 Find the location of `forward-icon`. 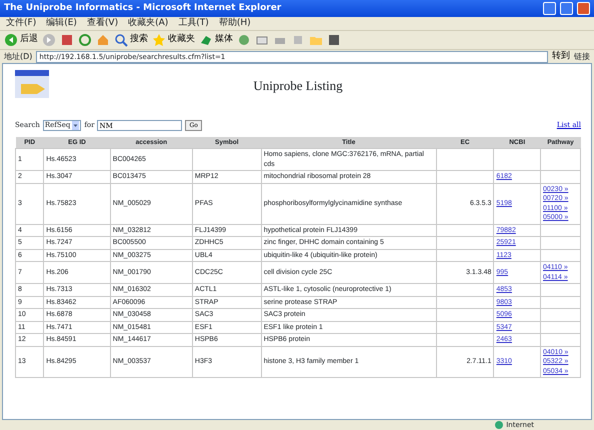

forward-icon is located at coordinates (49, 40).